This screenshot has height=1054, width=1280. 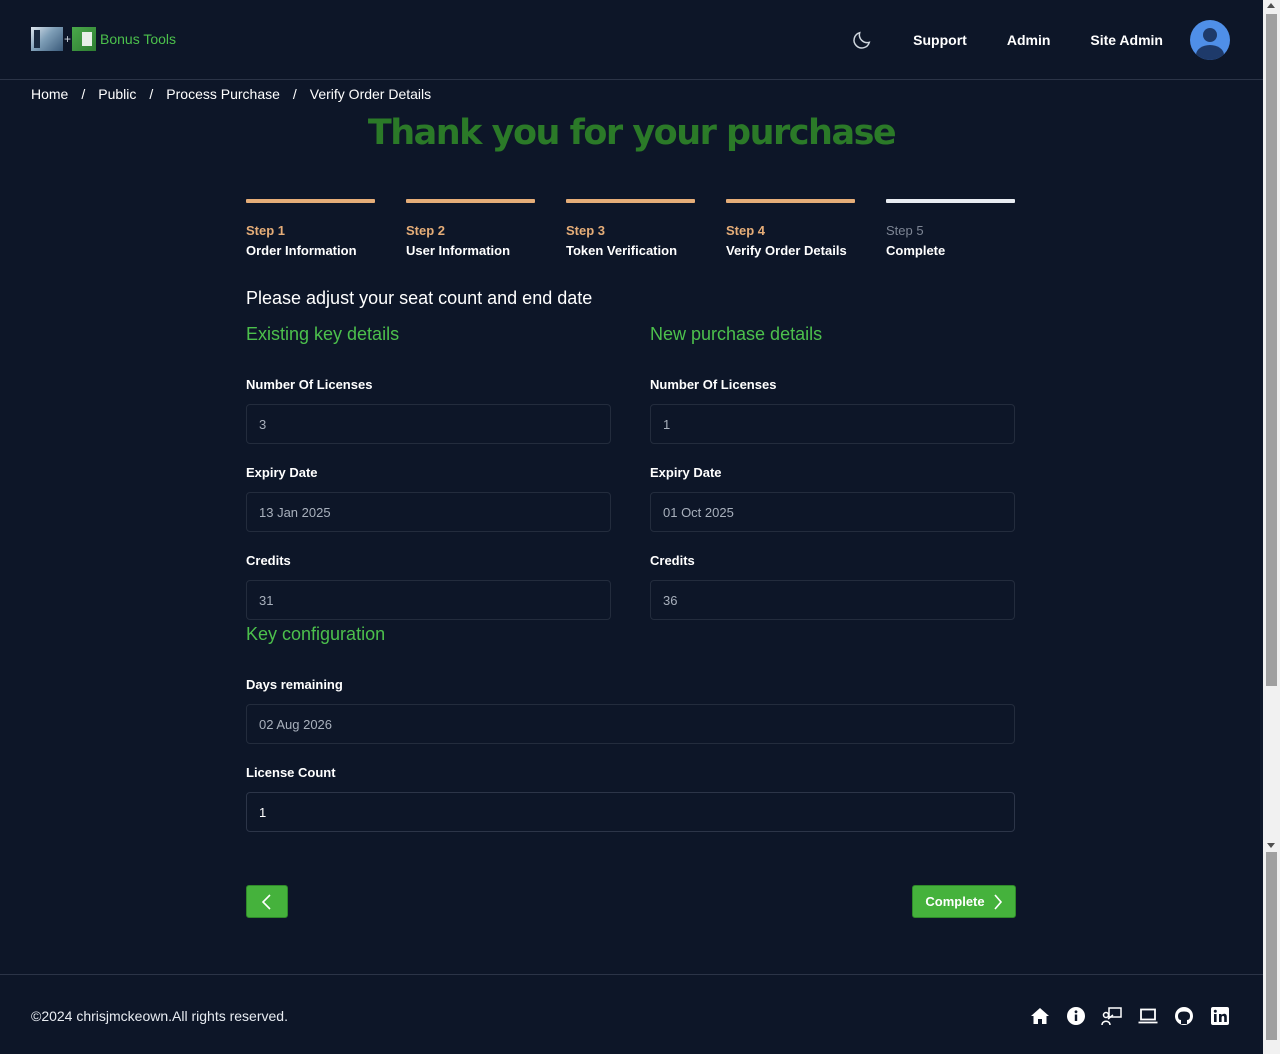 I want to click on breadcrumb-public: Public, so click(x=117, y=94).